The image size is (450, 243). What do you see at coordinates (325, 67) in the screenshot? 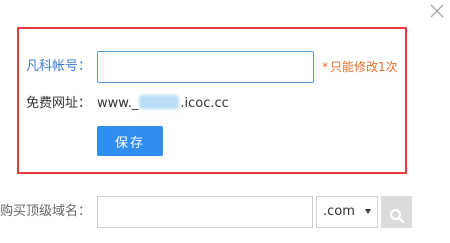
I see `required-star: *` at bounding box center [325, 67].